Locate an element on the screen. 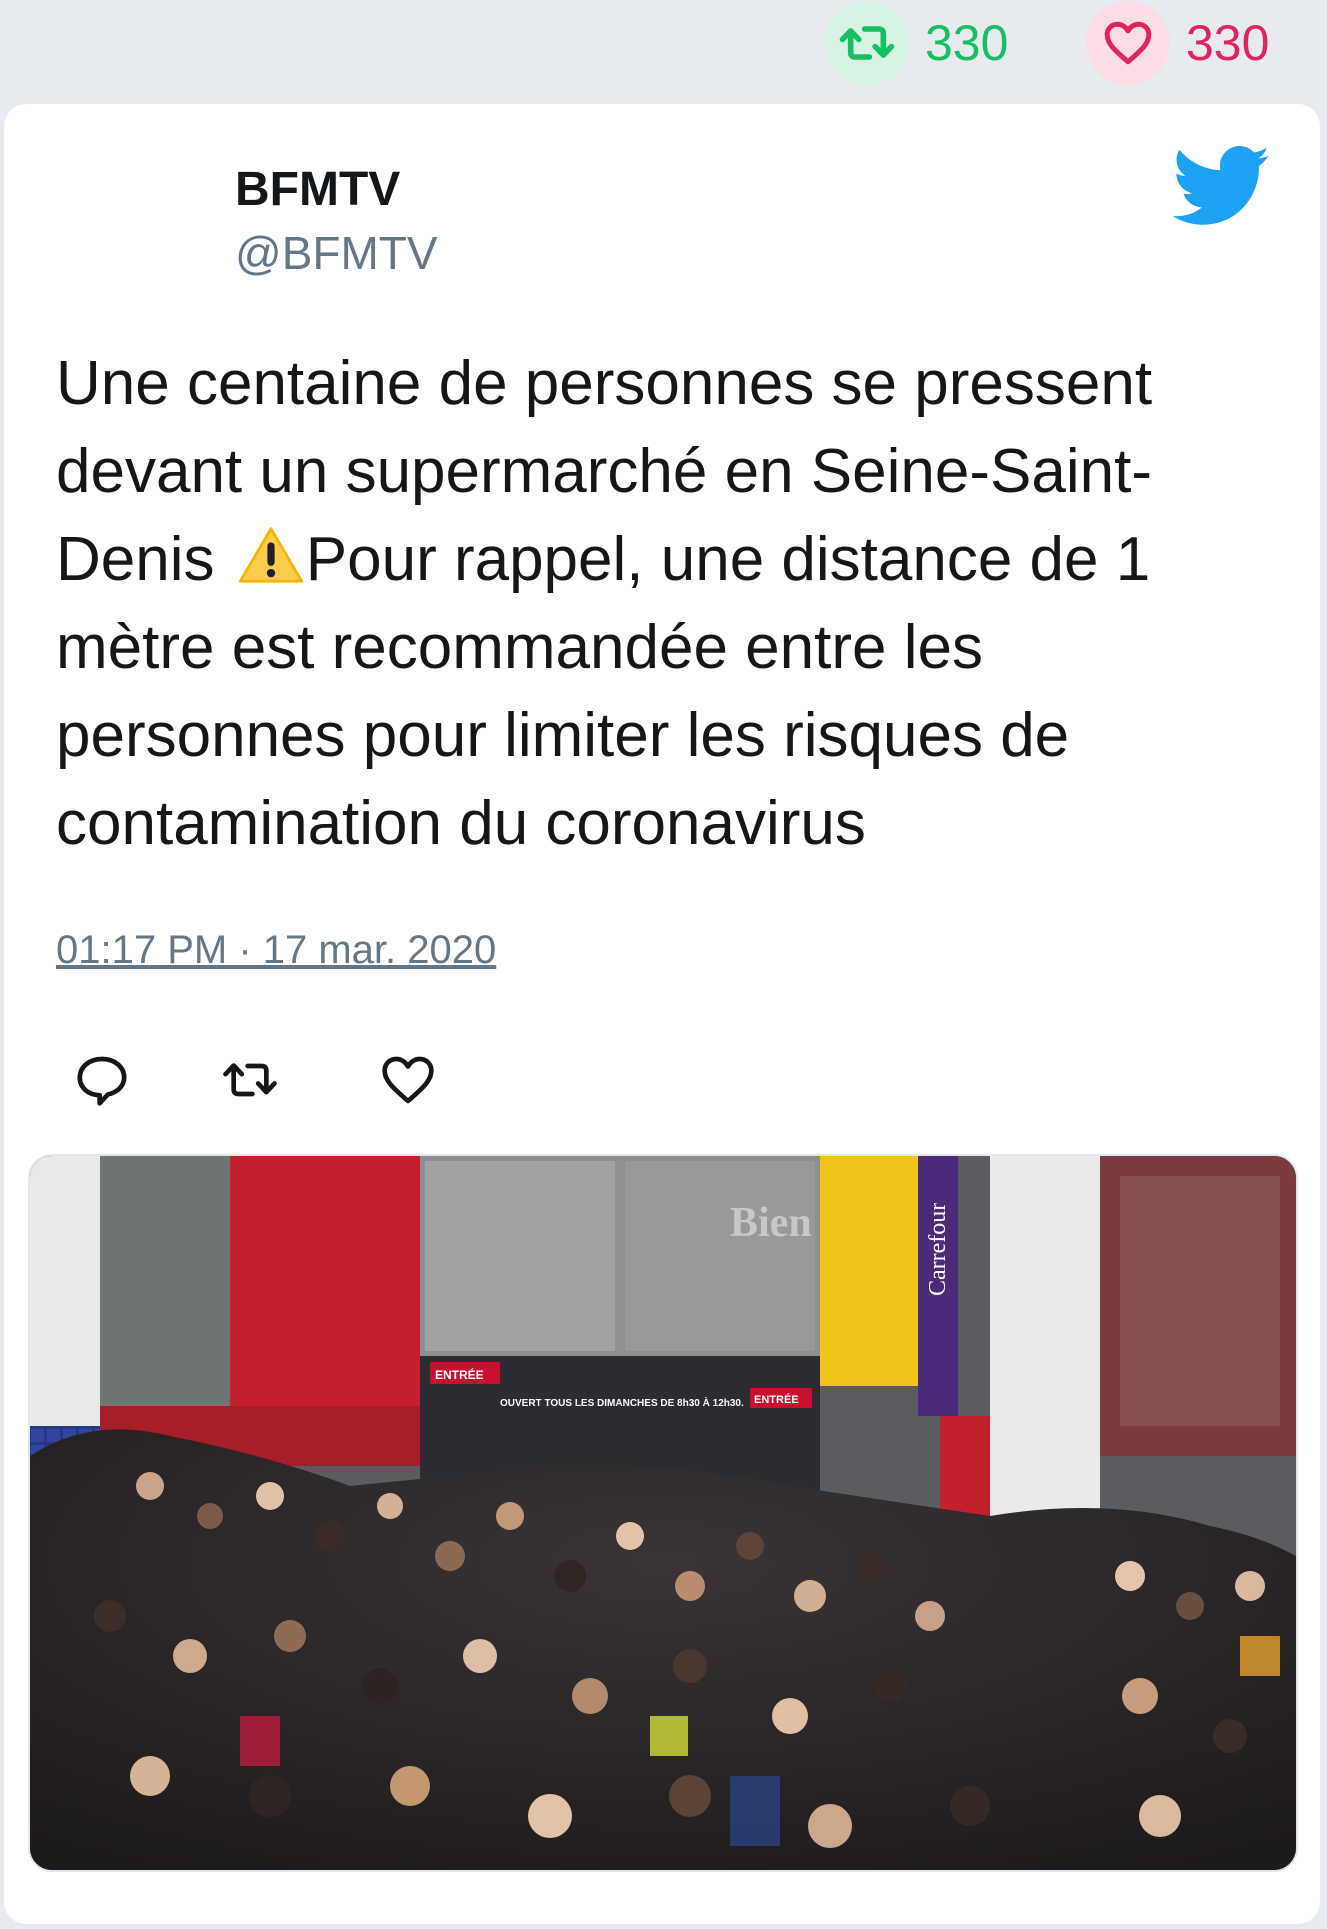 The height and width of the screenshot is (1929, 1327). retweet-icon is located at coordinates (867, 43).